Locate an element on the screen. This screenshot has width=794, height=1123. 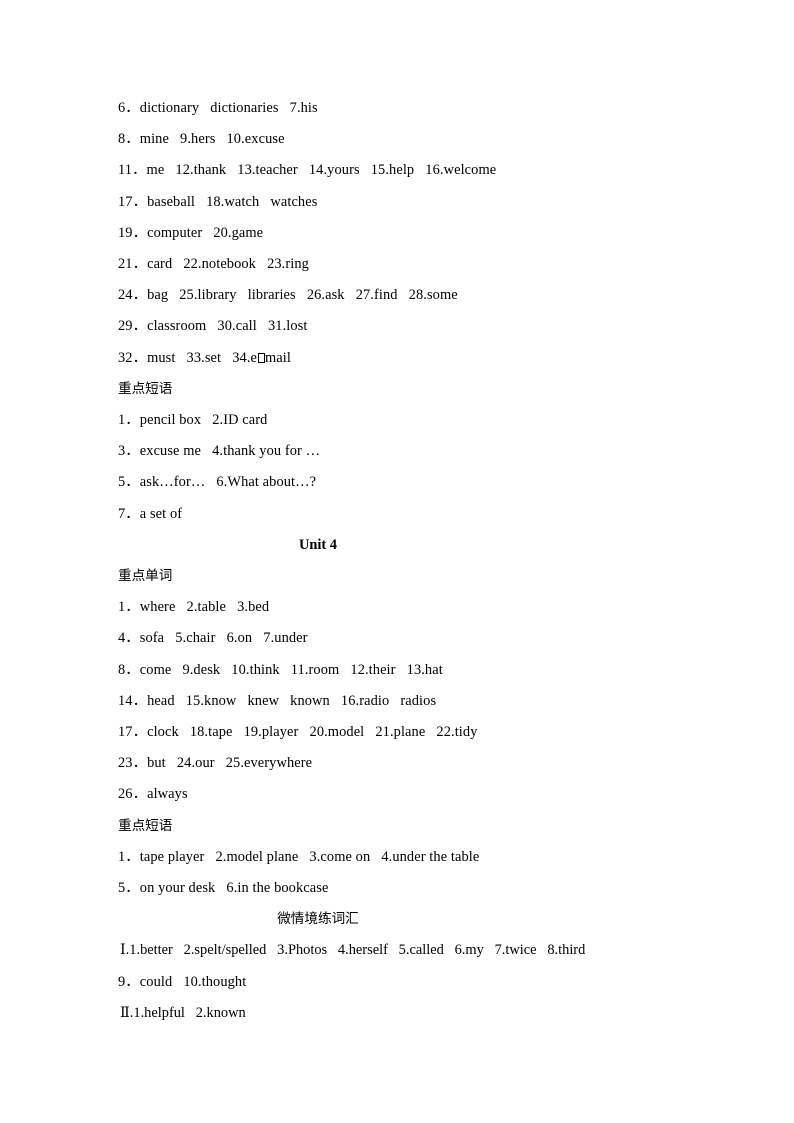
answer-line: 5．ask…for… 6.What about…? is located at coordinates (217, 482).